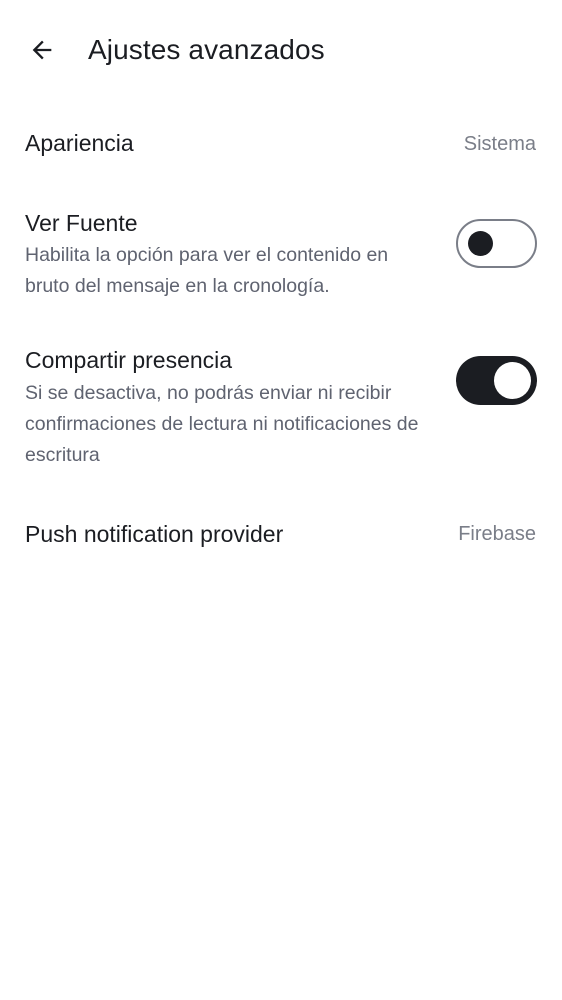 This screenshot has width=562, height=1000. I want to click on setting-label-share-presence: Compartir presencia, so click(129, 360).